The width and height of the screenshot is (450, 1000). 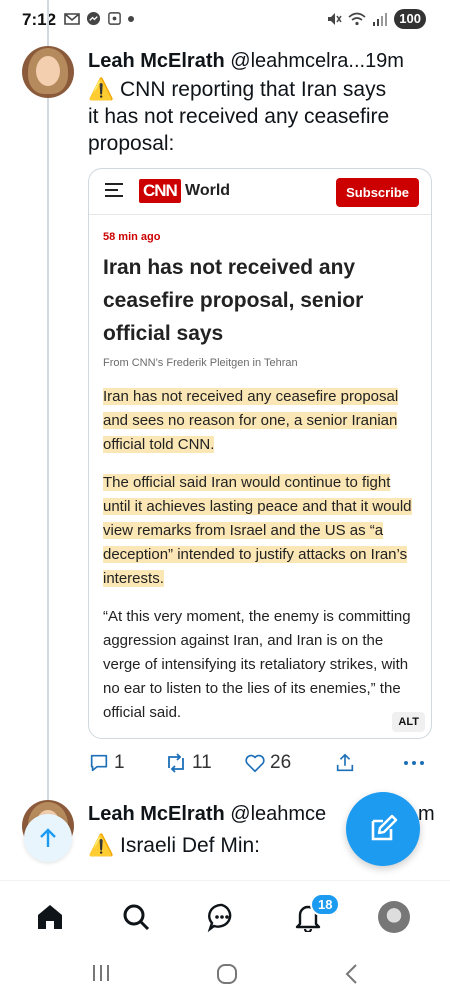 What do you see at coordinates (426, 814) in the screenshot?
I see `tweet-time: m` at bounding box center [426, 814].